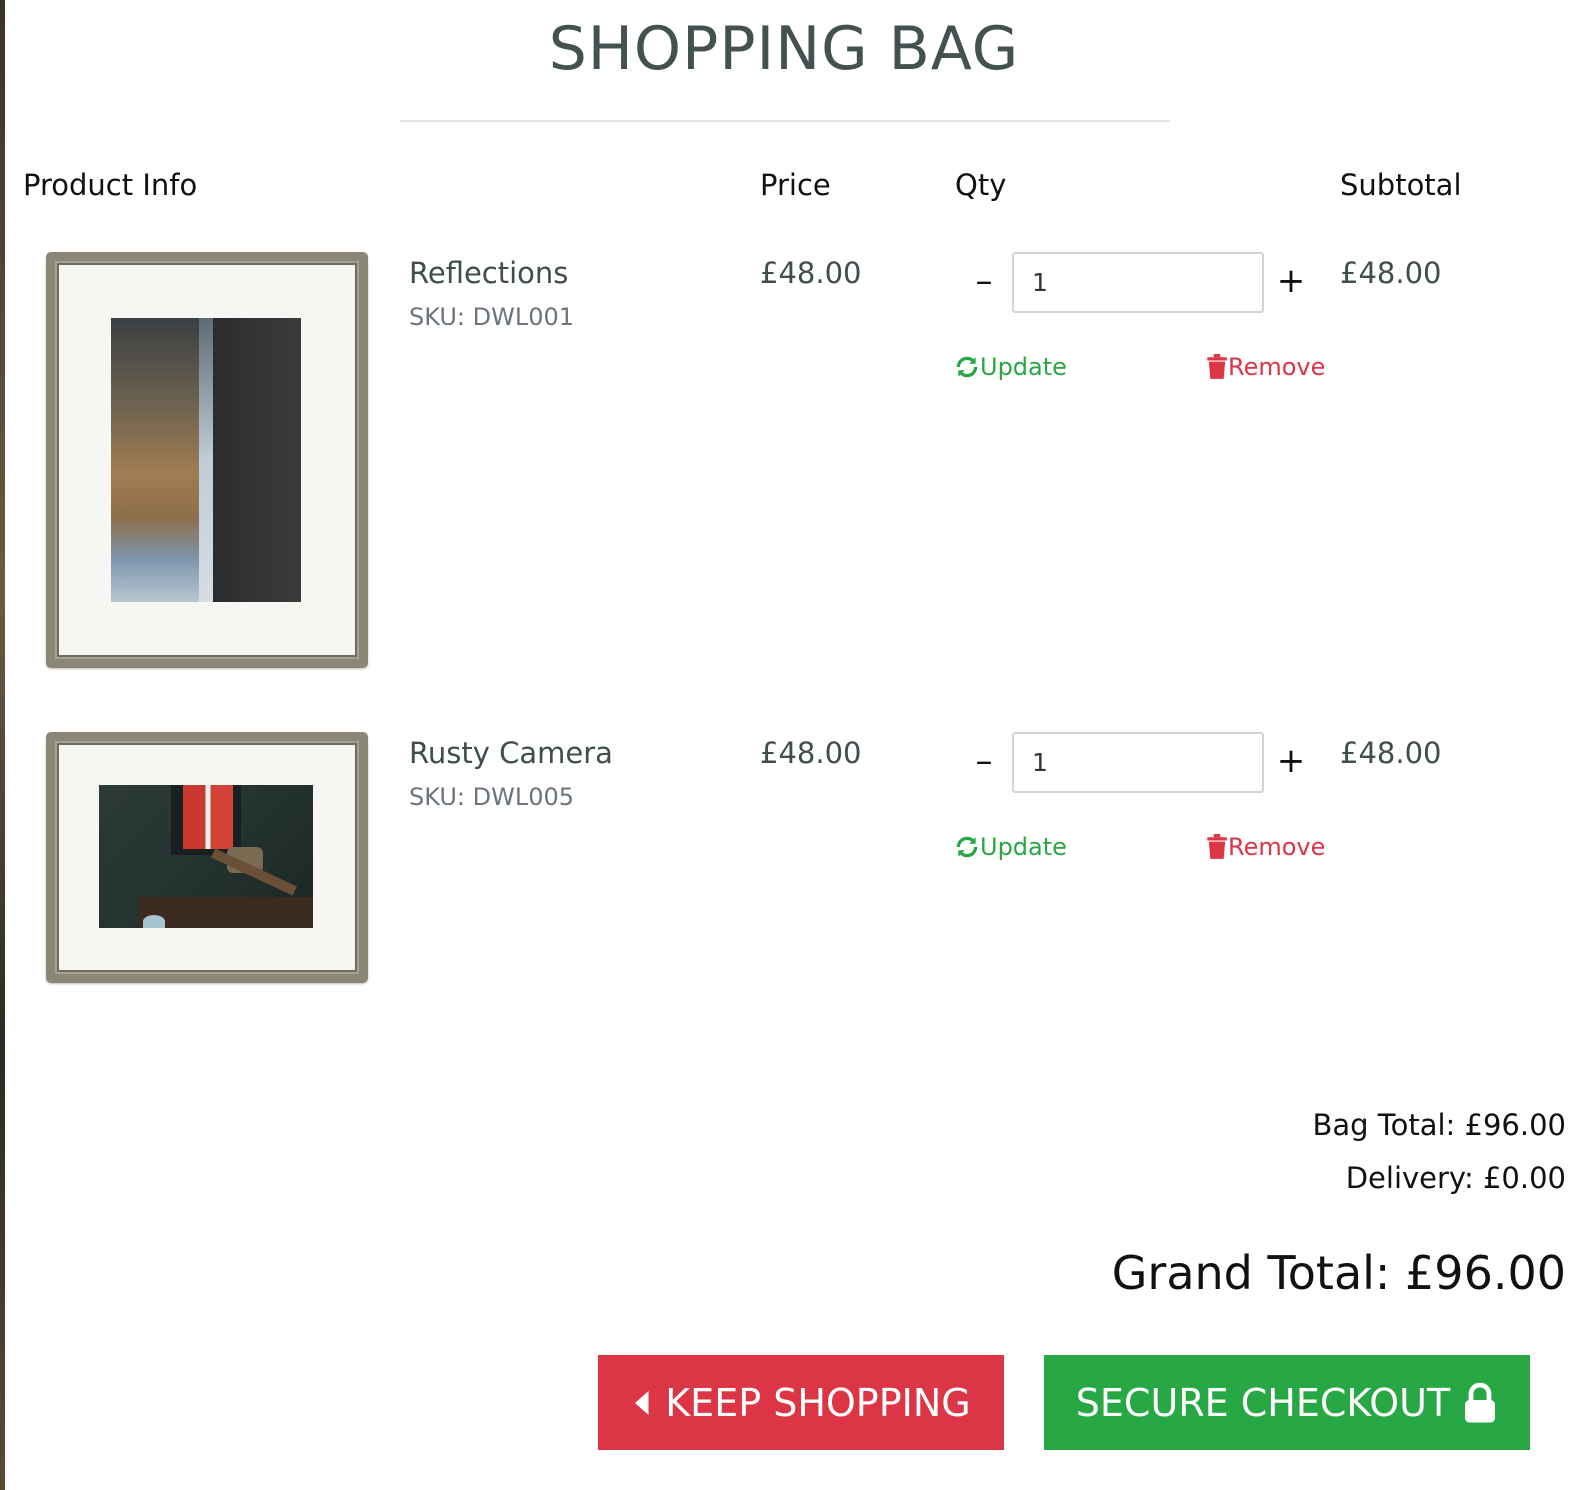 This screenshot has width=1588, height=1490. I want to click on secure-checkout-button: SECURE CHECKOUT, so click(1287, 1402).